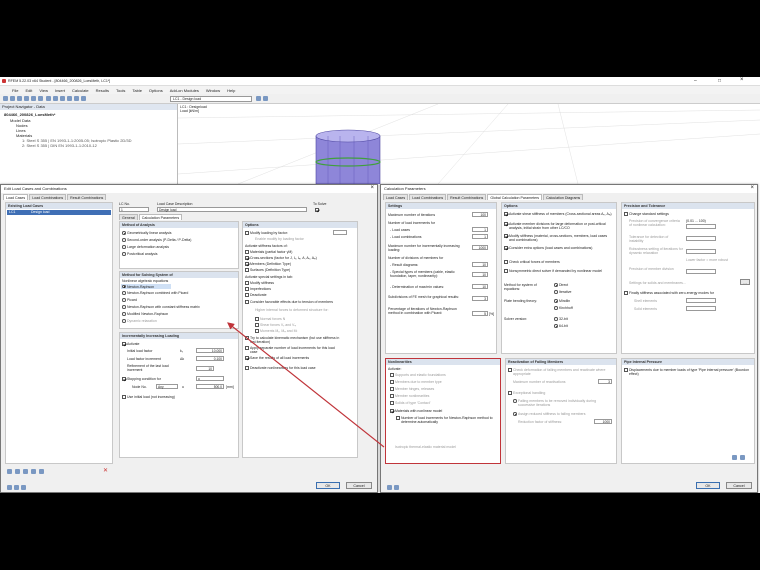 This screenshot has width=760, height=570. Describe the element at coordinates (506, 214) in the screenshot. I see `shear-stiffness-checkbox` at that location.